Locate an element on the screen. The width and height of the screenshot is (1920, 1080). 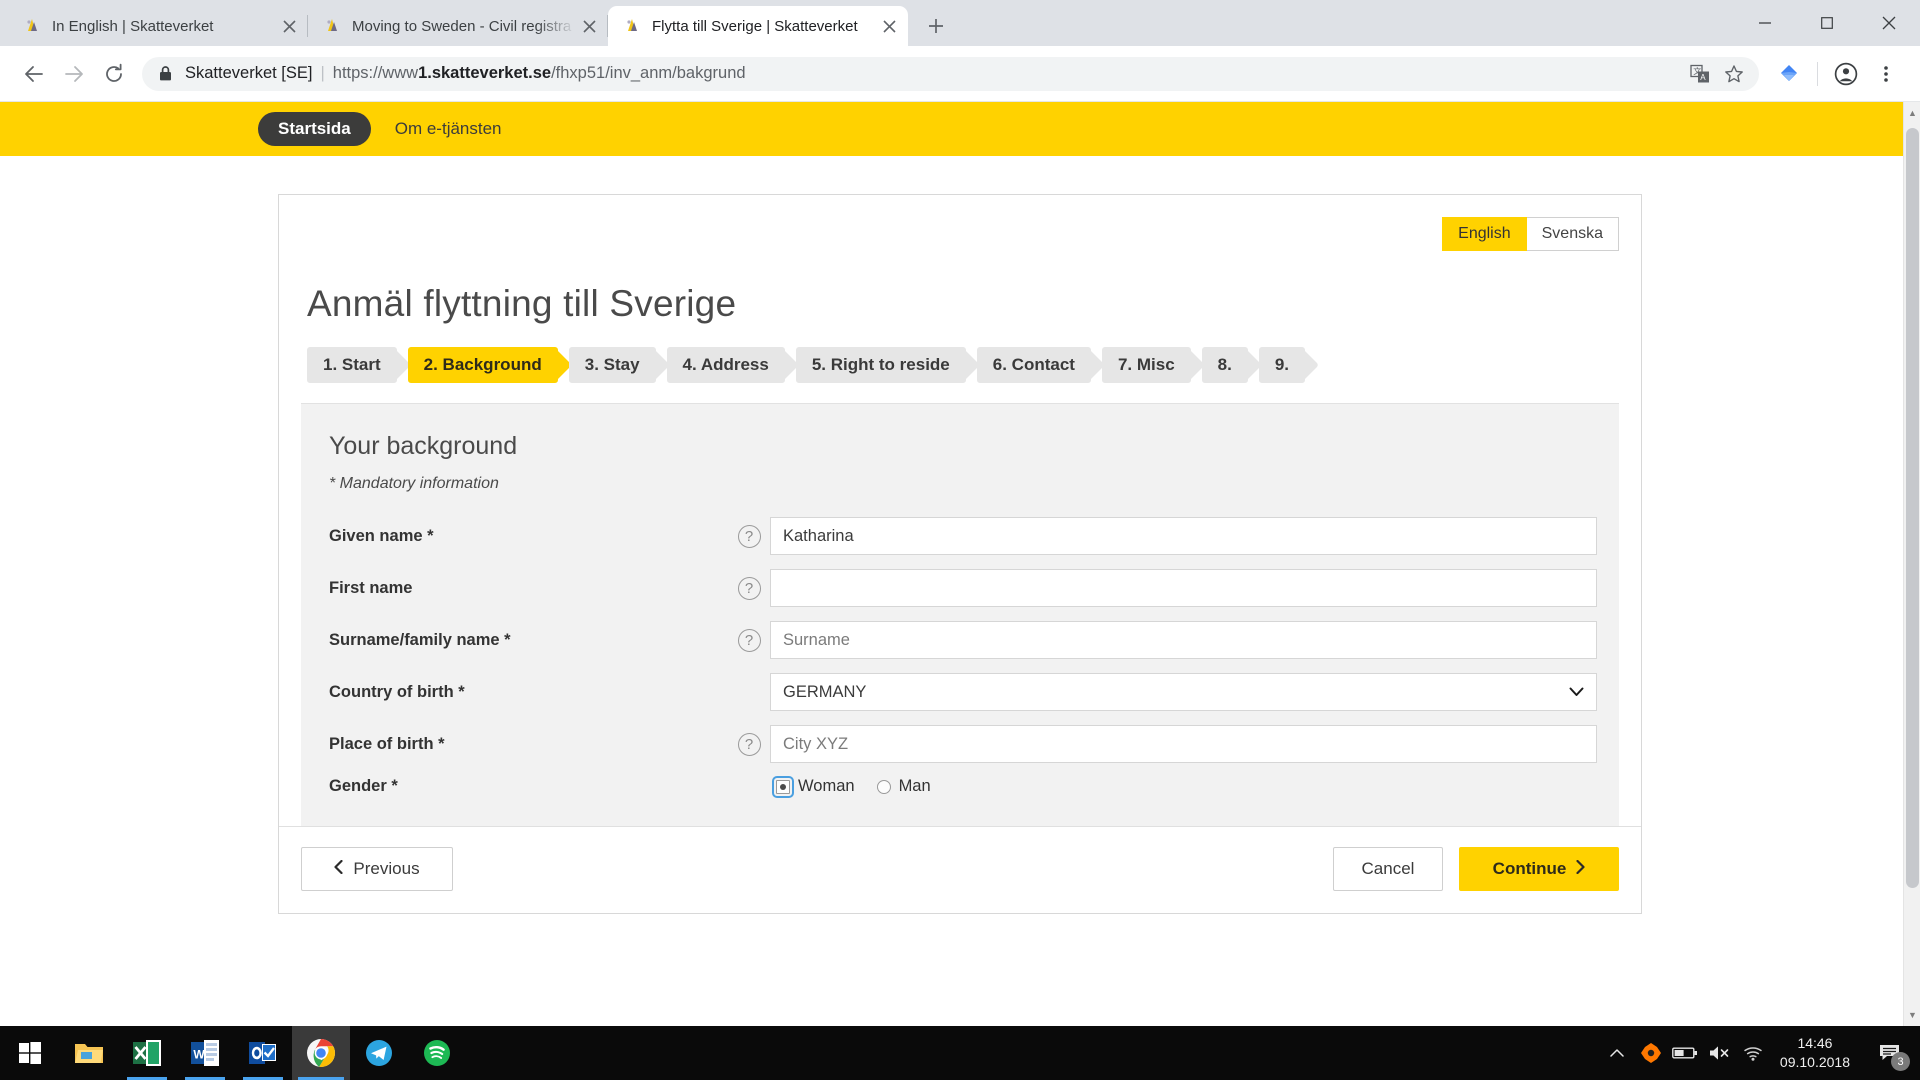
gender-option-woman: Woman is located at coordinates (813, 786).